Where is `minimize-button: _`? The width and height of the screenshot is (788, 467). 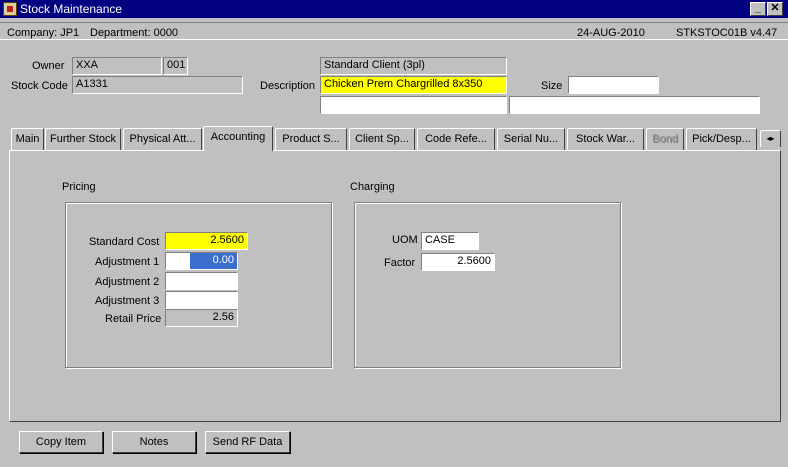
minimize-button: _ is located at coordinates (758, 9).